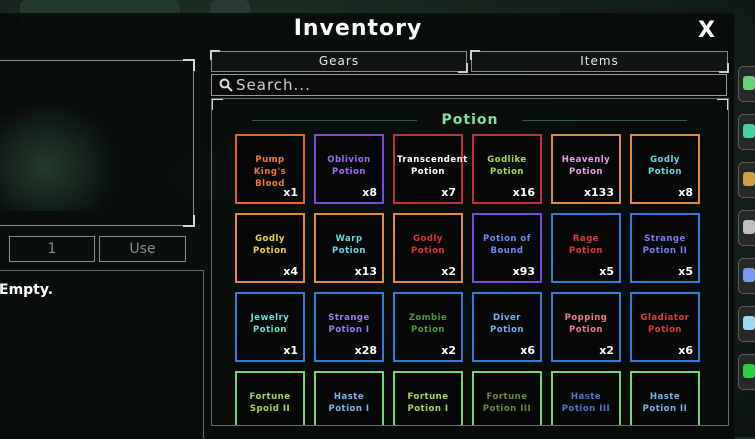  I want to click on item-name: Potion of Bound, so click(507, 245).